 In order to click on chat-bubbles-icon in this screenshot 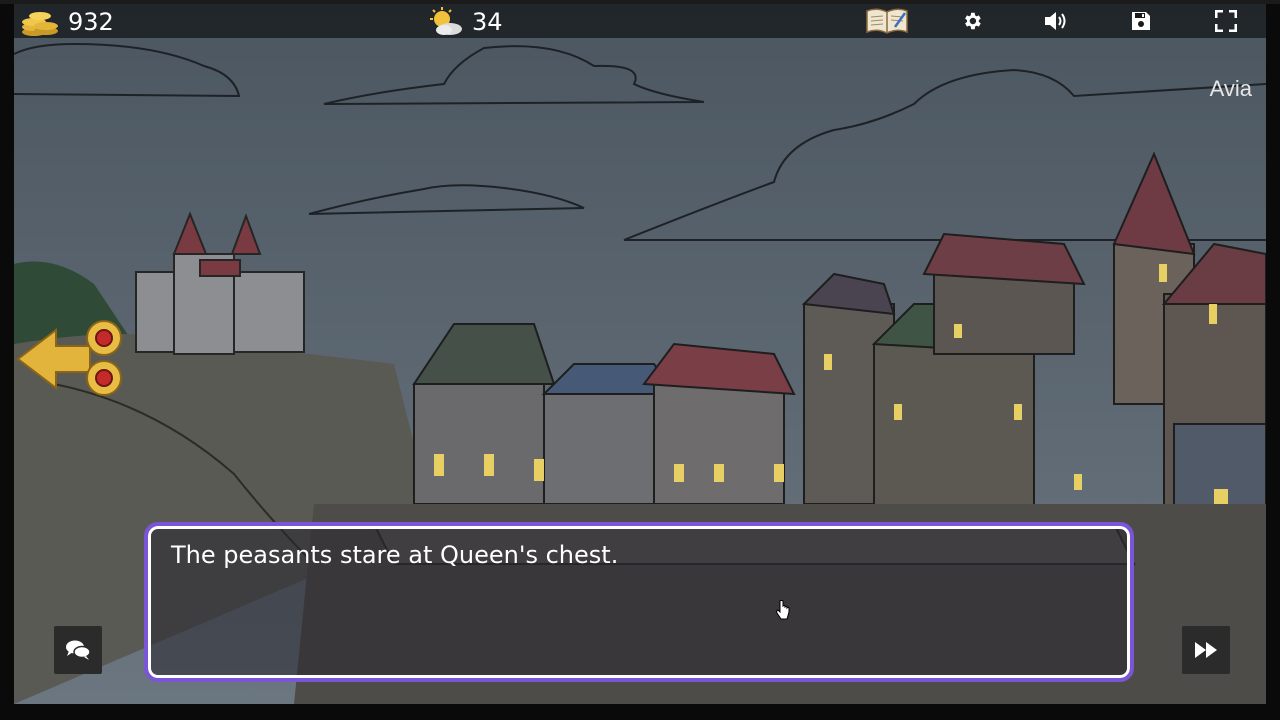, I will do `click(78, 650)`.